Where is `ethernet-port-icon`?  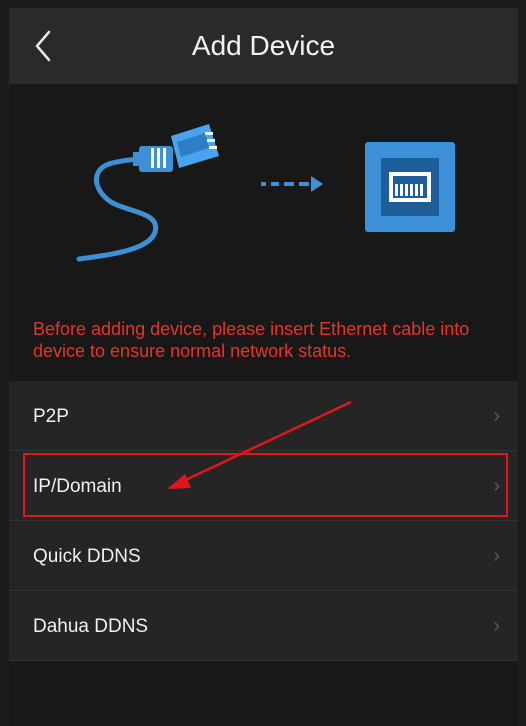
ethernet-port-icon is located at coordinates (410, 187).